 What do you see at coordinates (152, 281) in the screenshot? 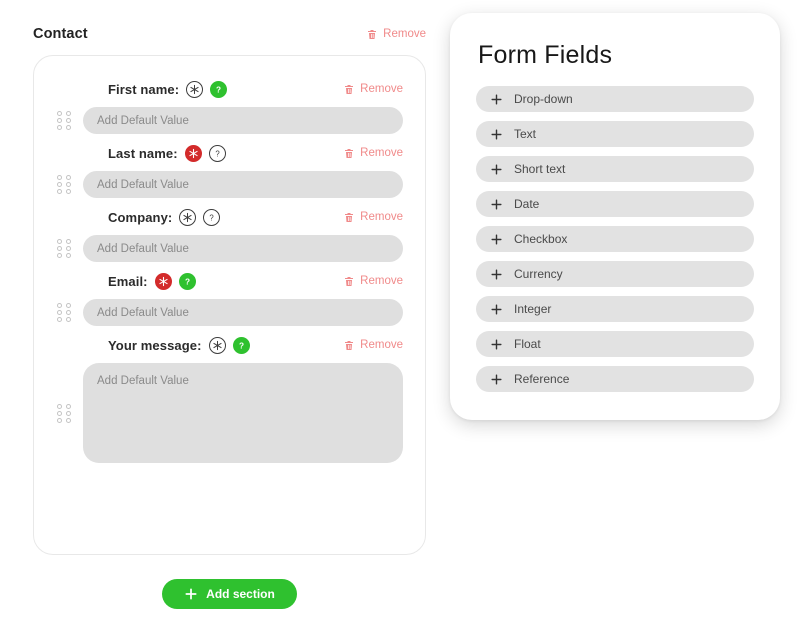
I see `field-label-group: Email: ?` at bounding box center [152, 281].